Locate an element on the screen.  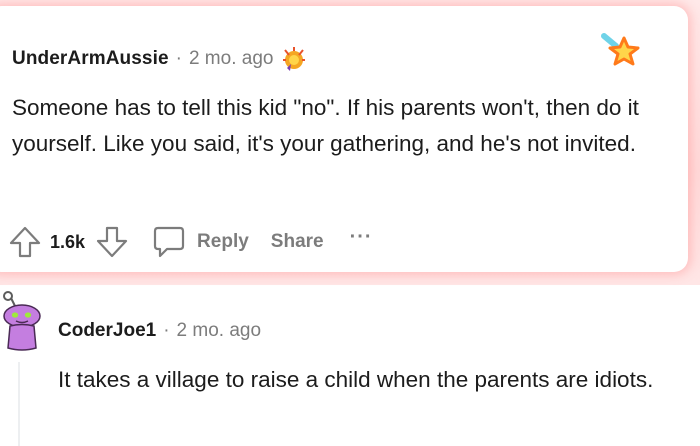
comment-actions: 1.6k Reply Share ··· is located at coordinates (190, 242).